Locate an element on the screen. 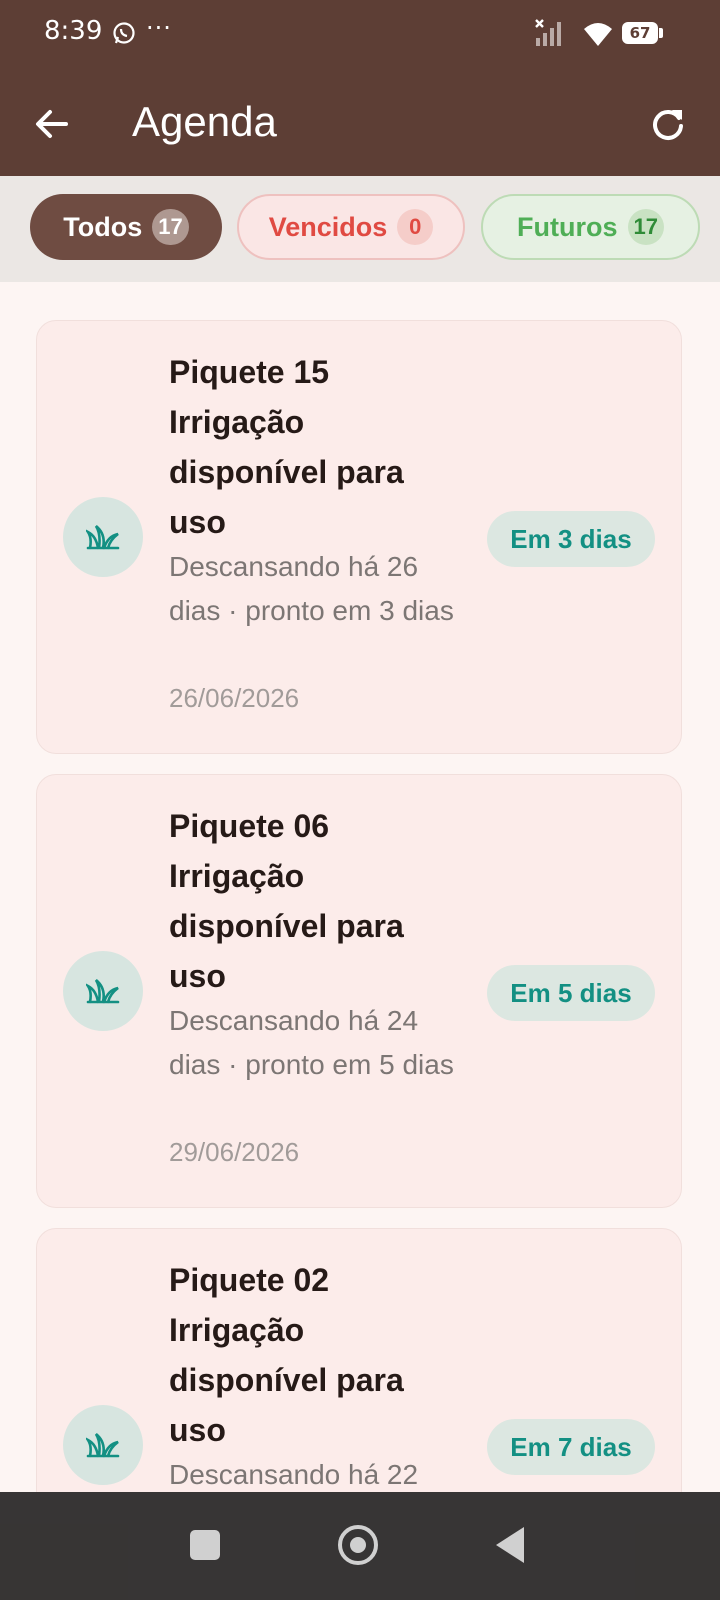 This screenshot has width=720, height=1600. system-icons: 67 is located at coordinates (599, 34).